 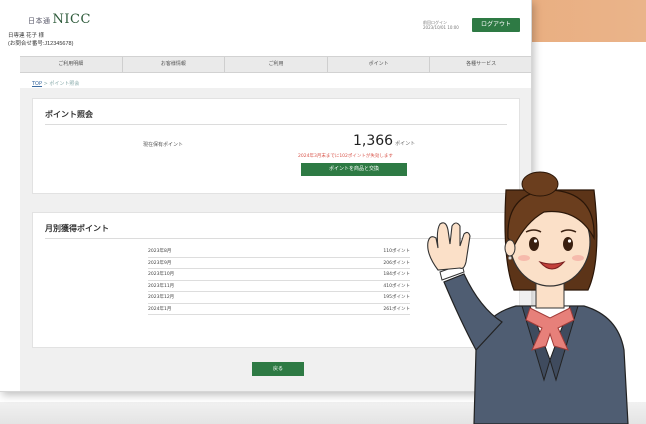 I want to click on global-nav: ご利用明細 お客様情報 ご利用 ポイント 各種サービス, so click(x=275, y=64).